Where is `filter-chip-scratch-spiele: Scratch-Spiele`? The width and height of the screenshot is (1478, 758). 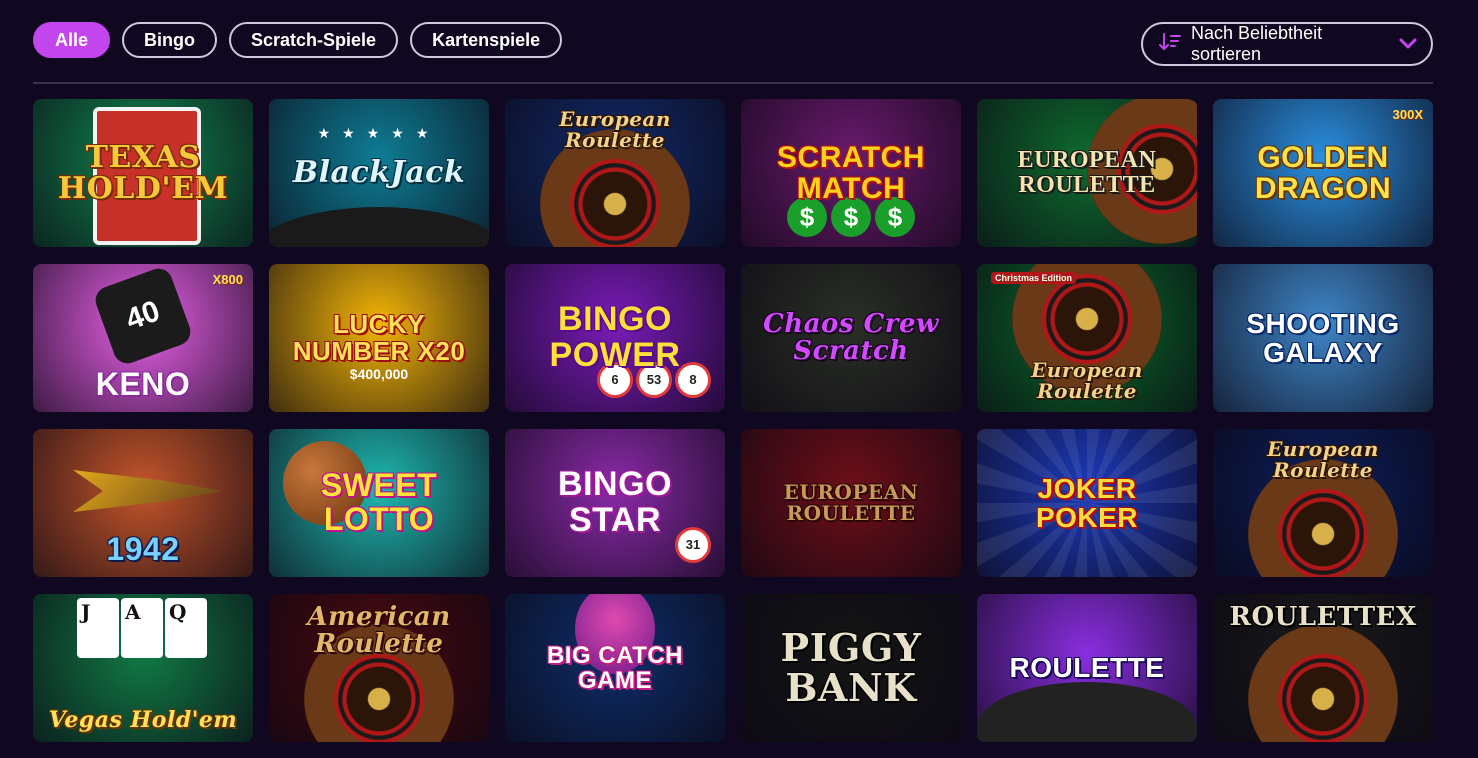 filter-chip-scratch-spiele: Scratch-Spiele is located at coordinates (314, 40).